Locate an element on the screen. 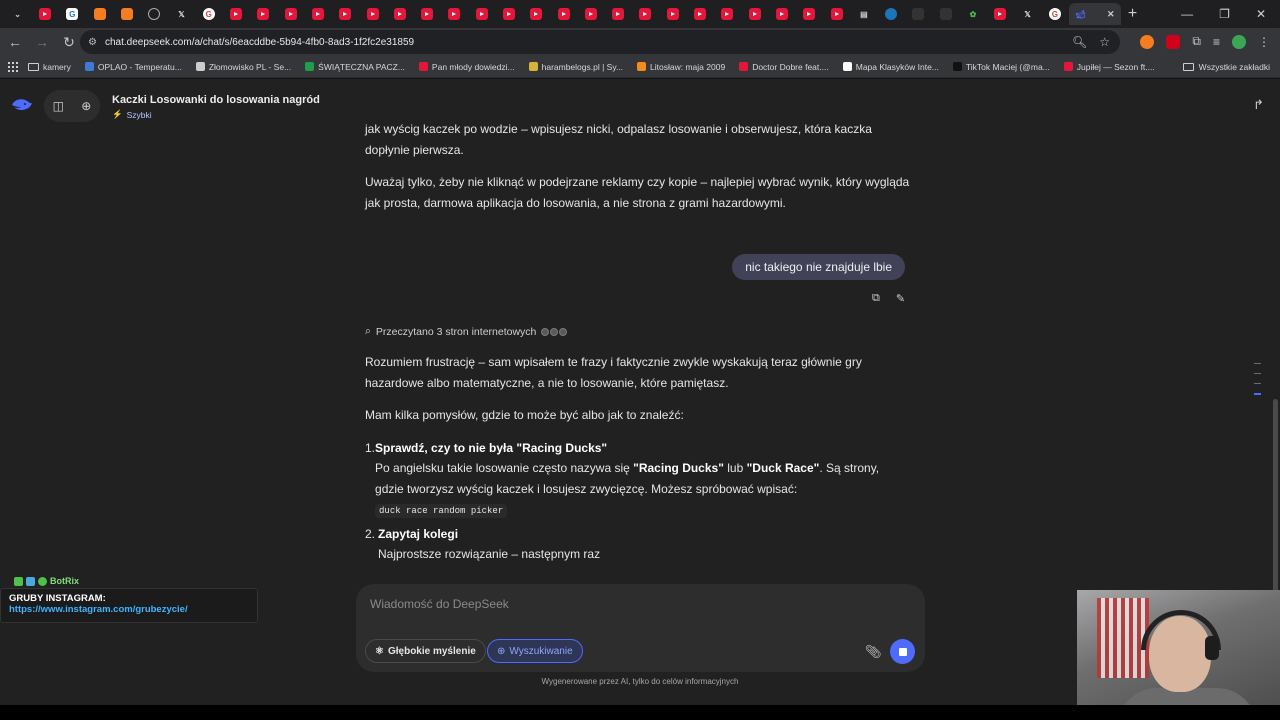 This screenshot has width=1280, height=720. deep-think-toggle: ⚛ Głębokie myślenie is located at coordinates (425, 651).